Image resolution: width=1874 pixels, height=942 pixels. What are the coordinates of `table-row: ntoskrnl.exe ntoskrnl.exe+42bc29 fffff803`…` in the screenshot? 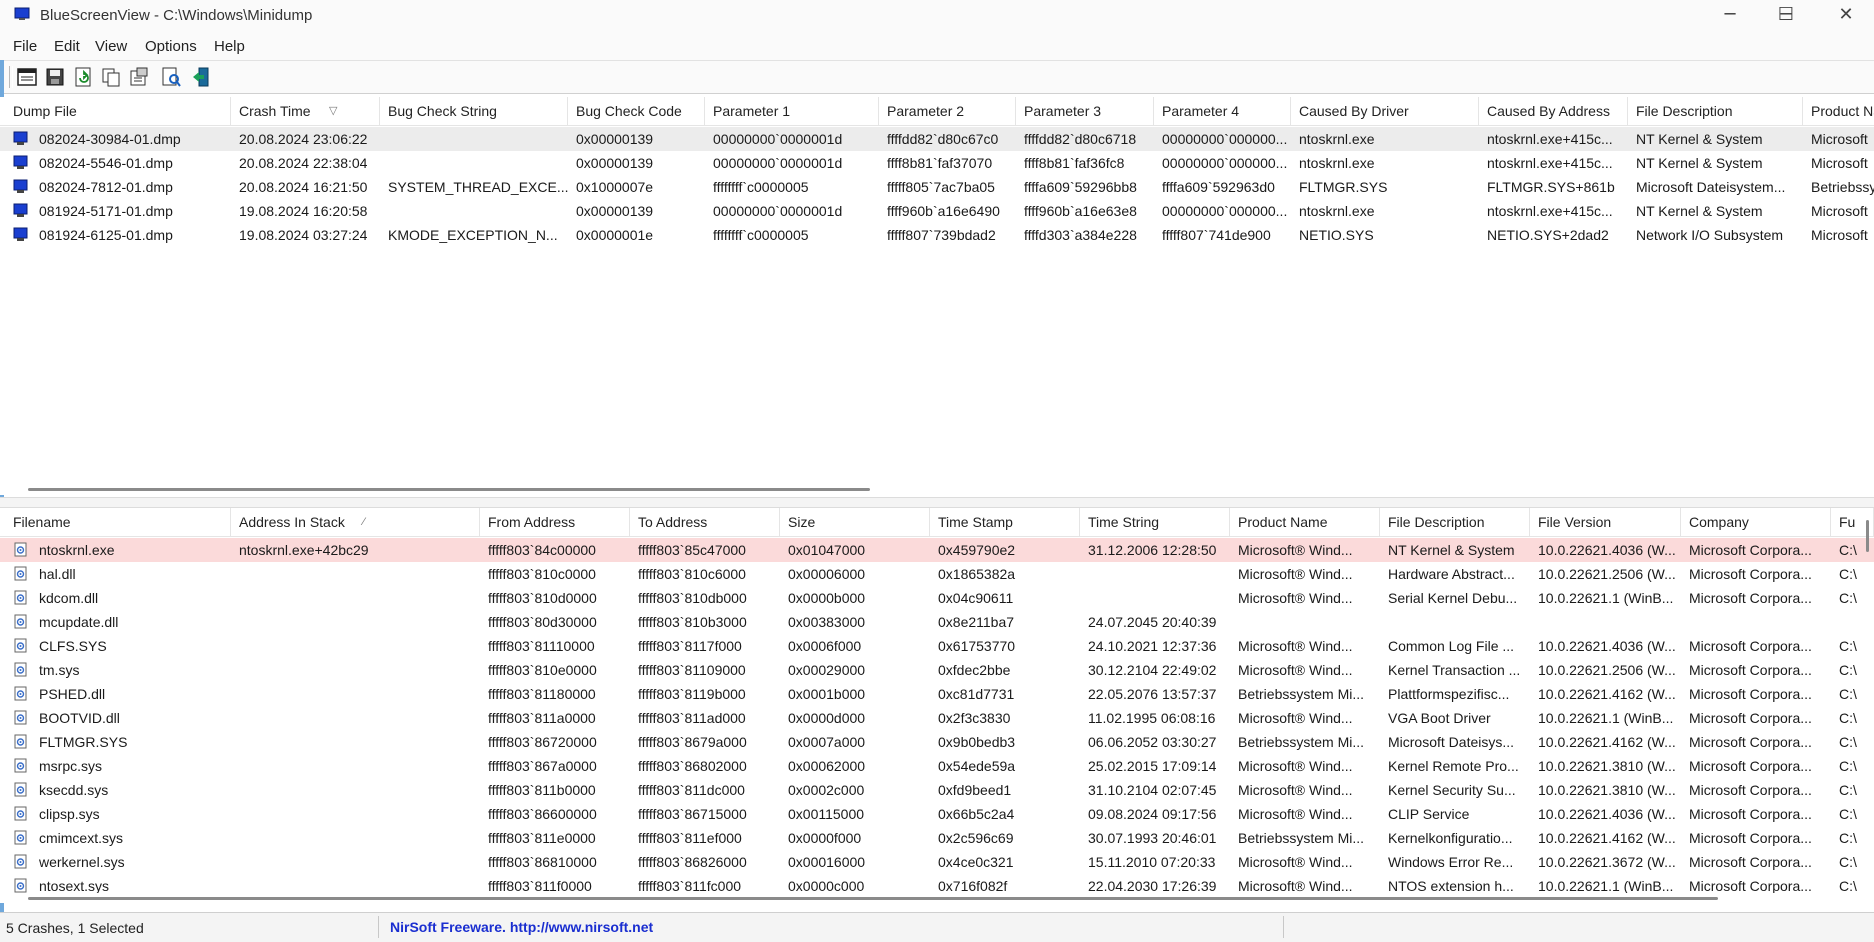 It's located at (937, 550).